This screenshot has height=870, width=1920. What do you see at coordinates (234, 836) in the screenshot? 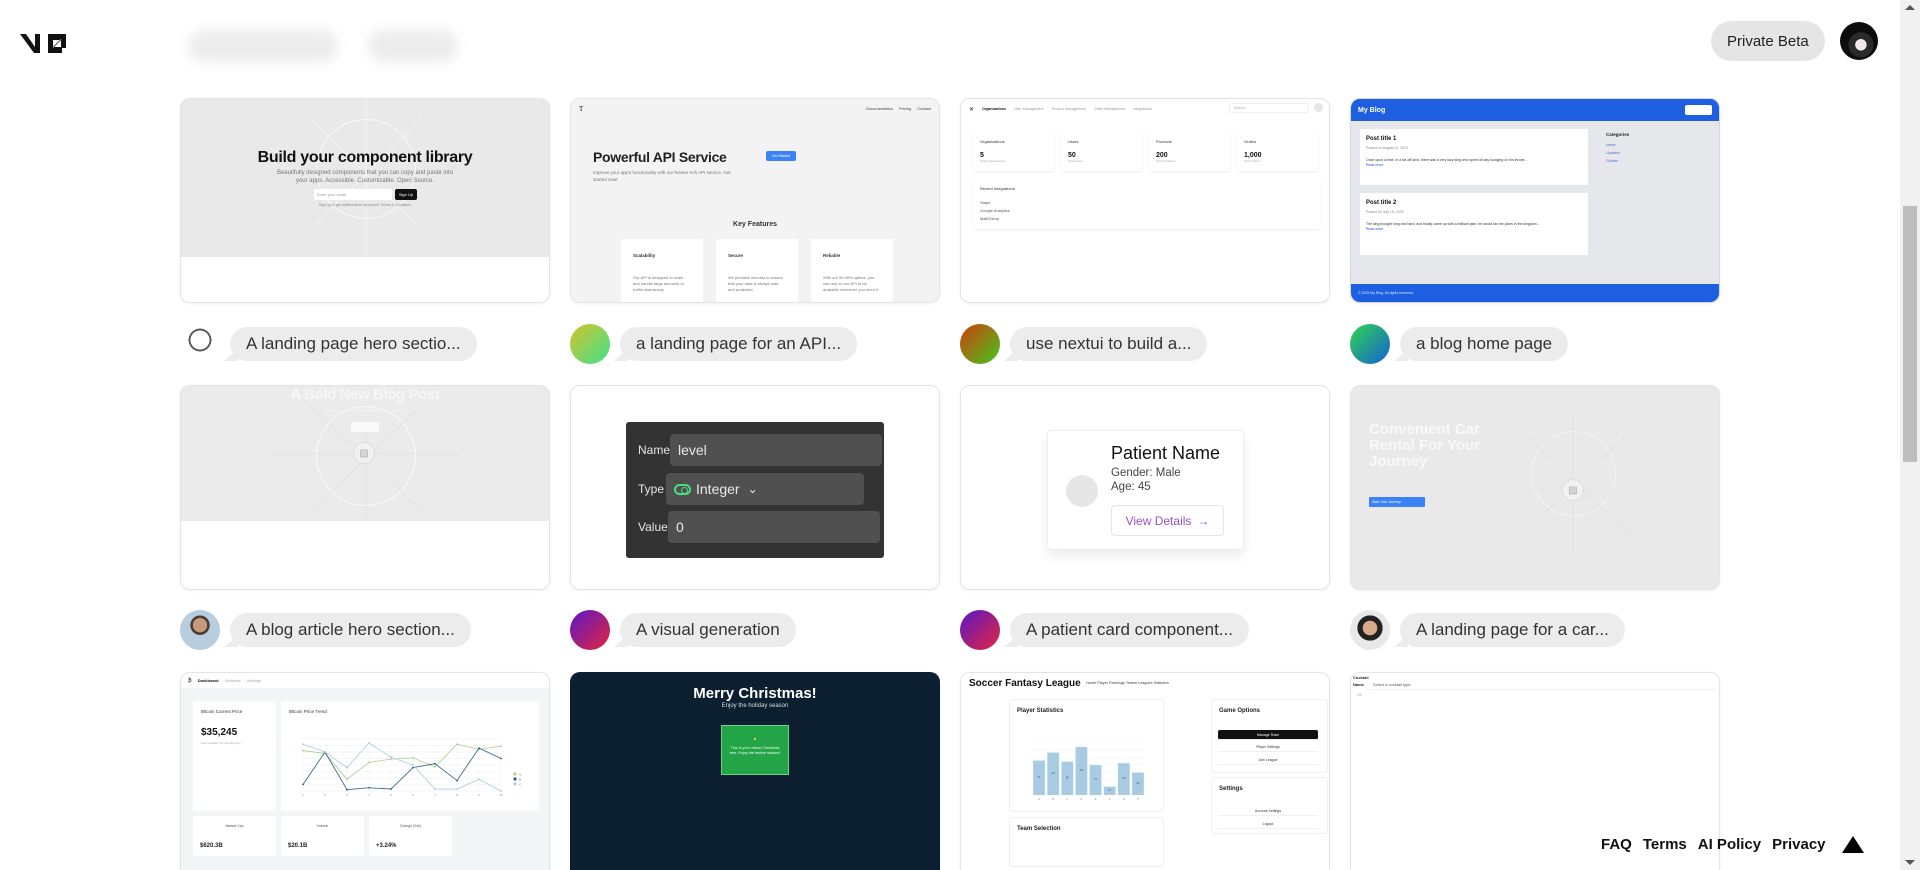
I see `metric-card: Market Cap $620.3B` at bounding box center [234, 836].